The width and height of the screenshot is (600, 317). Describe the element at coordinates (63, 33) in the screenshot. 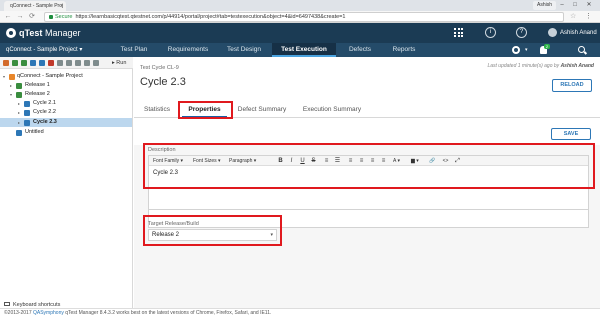

I see `product-name: Manager` at that location.